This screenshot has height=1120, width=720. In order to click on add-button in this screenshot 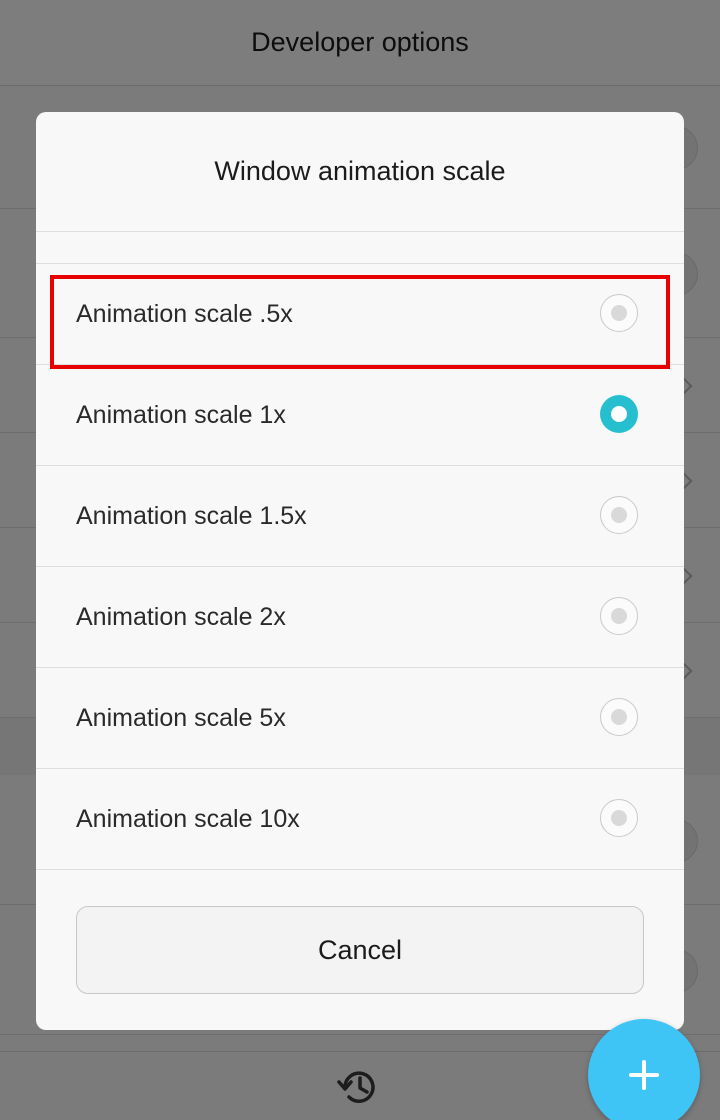, I will do `click(644, 1069)`.